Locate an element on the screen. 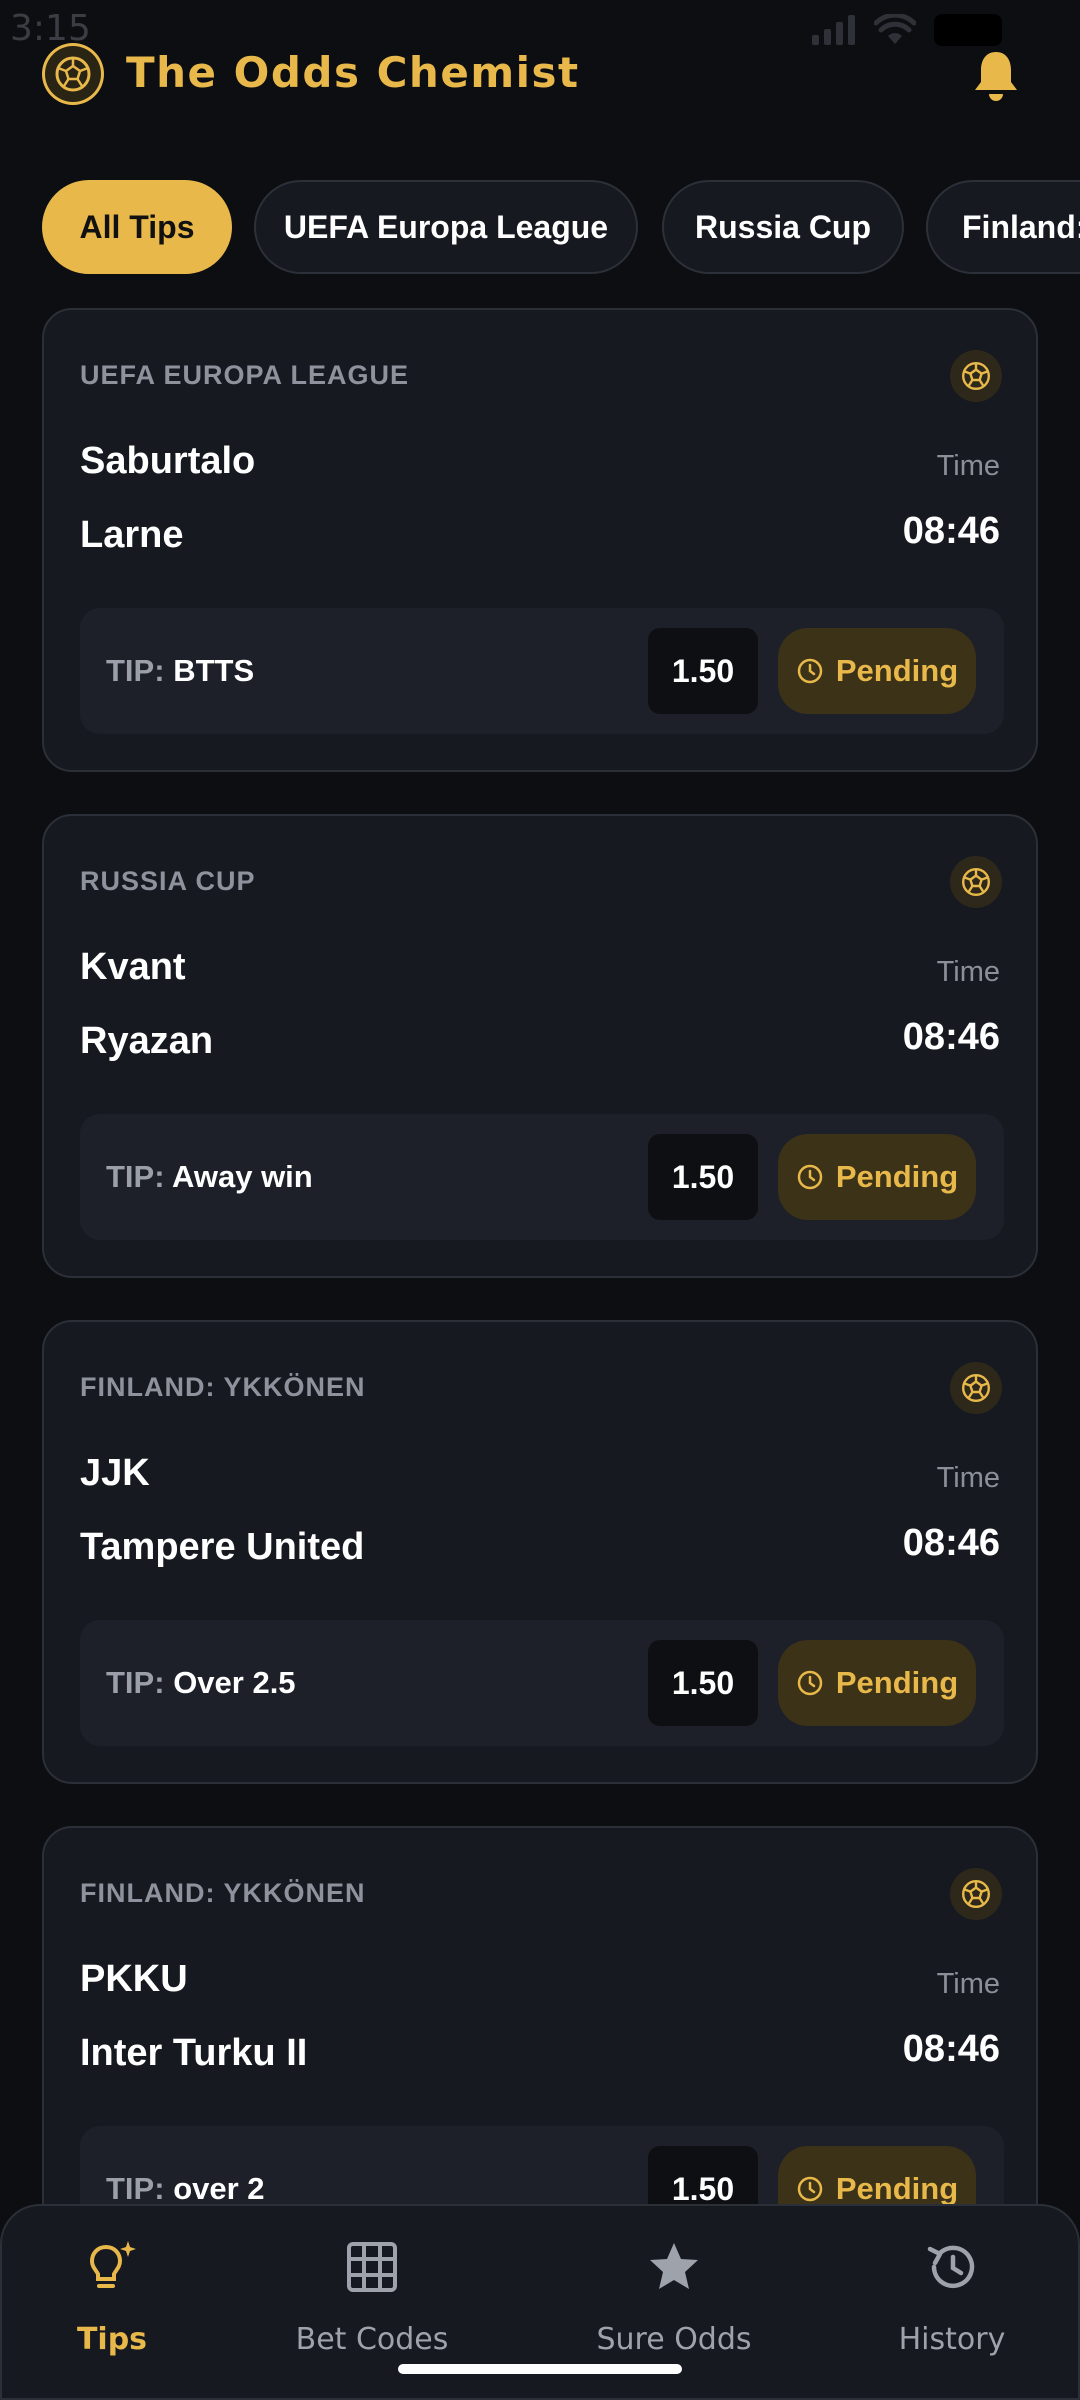 This screenshot has height=2400, width=1080. chip-label: Finland: is located at coordinates (1021, 226).